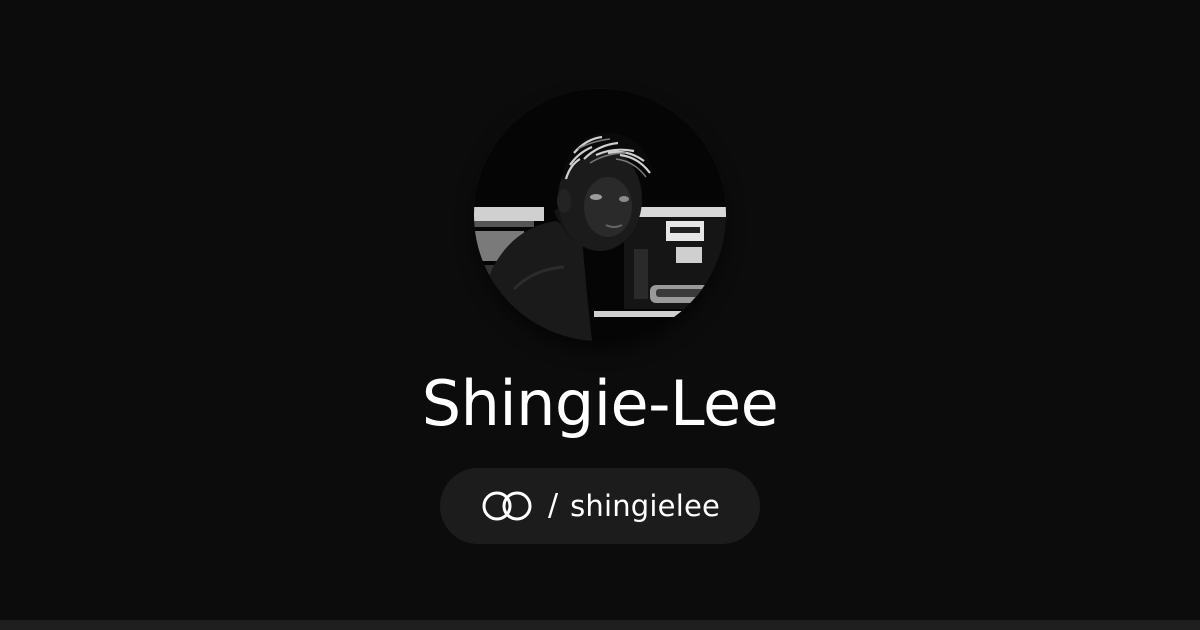 The height and width of the screenshot is (630, 1200). I want to click on profile-handle: shingielee, so click(645, 506).